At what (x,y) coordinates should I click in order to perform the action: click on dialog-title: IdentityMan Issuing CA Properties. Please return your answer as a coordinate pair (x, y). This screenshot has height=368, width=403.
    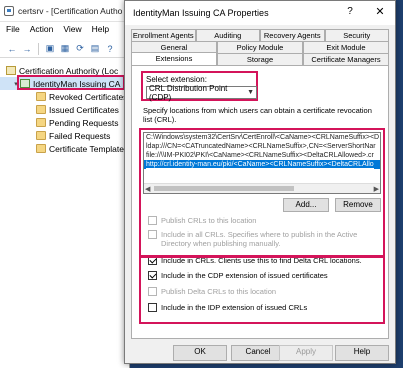
    Looking at the image, I should click on (201, 13).